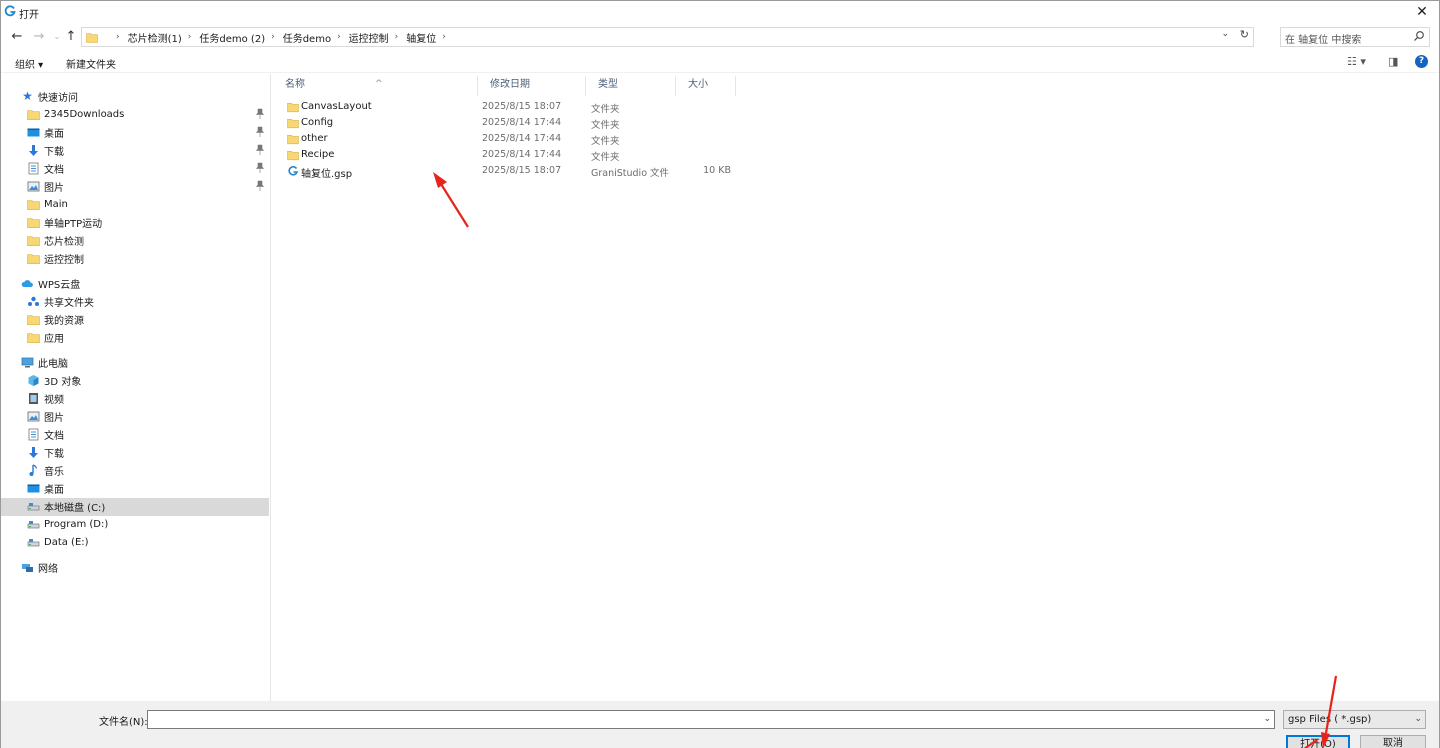  I want to click on breadcrumb-item: 芯片检测(1) ›, so click(164, 37).